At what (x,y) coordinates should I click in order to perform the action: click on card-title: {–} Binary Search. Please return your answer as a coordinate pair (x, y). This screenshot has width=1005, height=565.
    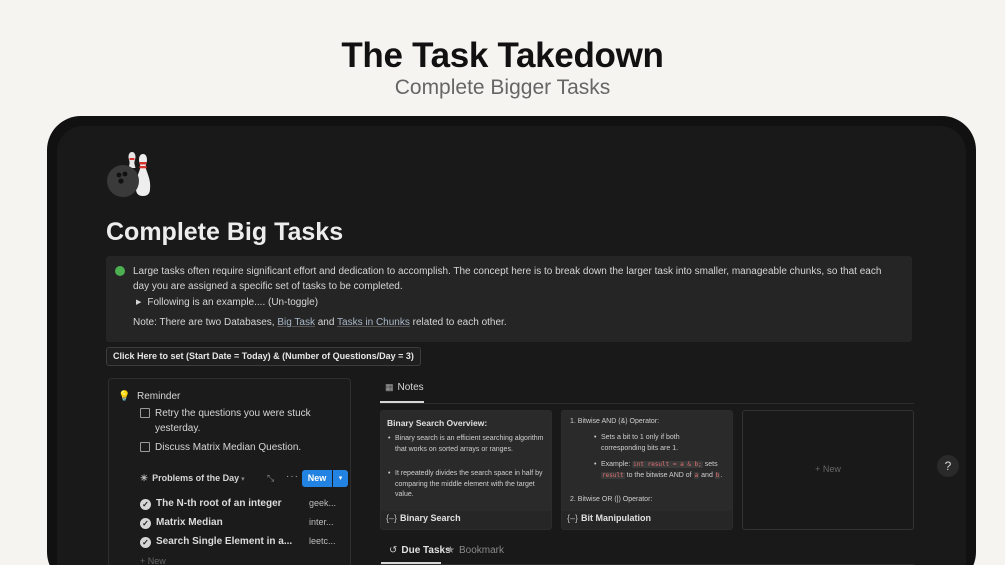
    Looking at the image, I should click on (423, 518).